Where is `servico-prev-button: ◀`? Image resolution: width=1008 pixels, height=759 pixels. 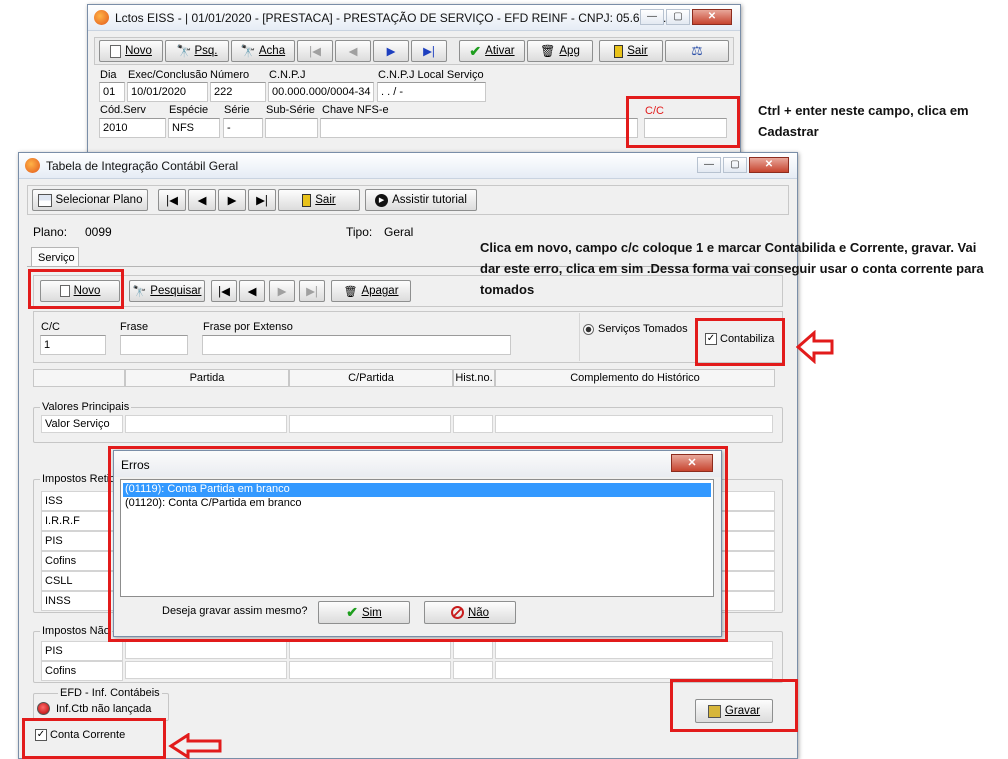 servico-prev-button: ◀ is located at coordinates (252, 291).